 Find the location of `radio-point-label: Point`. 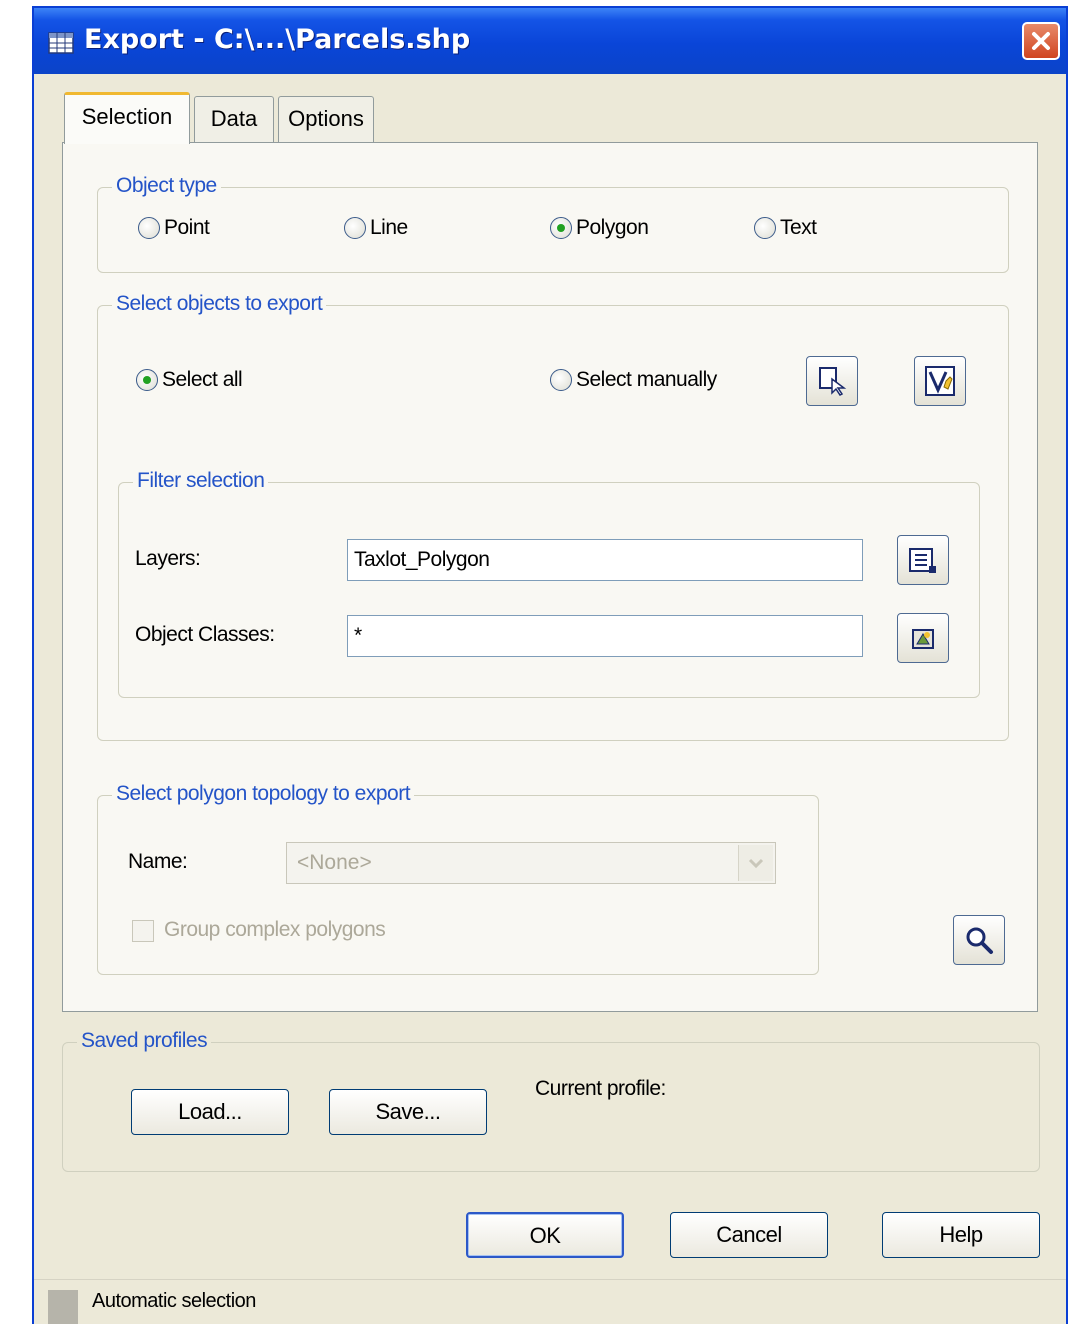

radio-point-label: Point is located at coordinates (187, 227).